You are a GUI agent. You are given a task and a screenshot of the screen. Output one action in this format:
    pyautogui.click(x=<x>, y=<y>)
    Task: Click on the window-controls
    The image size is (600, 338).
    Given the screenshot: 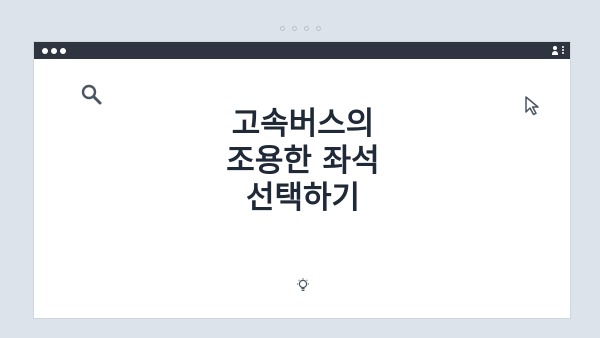 What is the action you would take?
    pyautogui.click(x=54, y=51)
    